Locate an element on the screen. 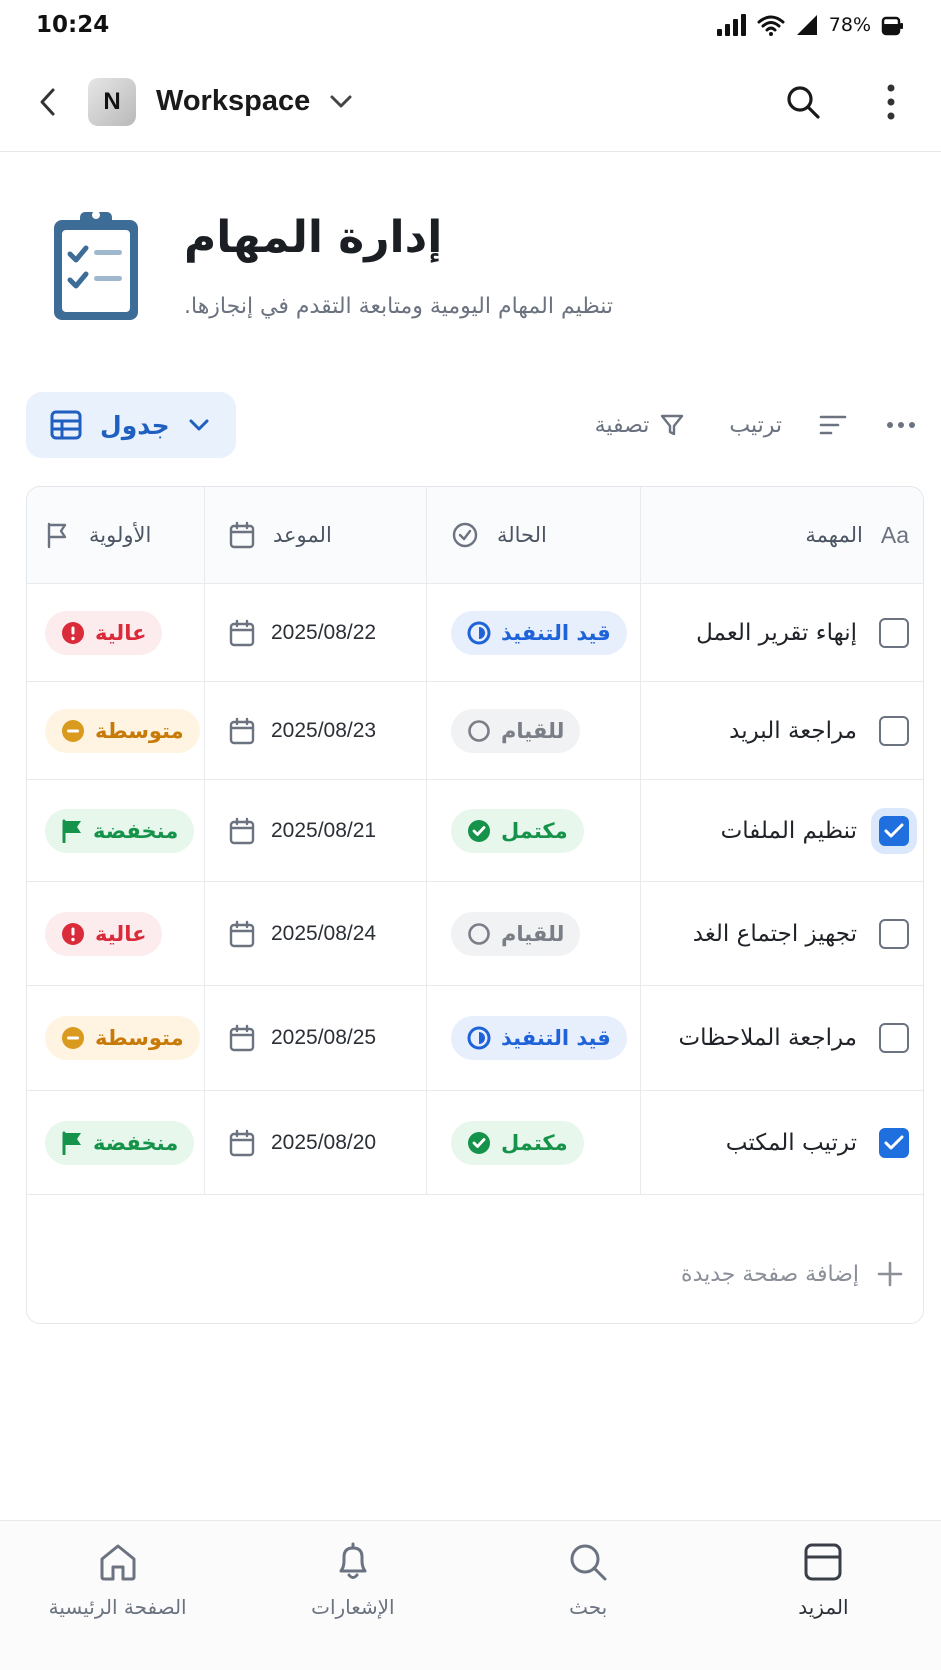 The width and height of the screenshot is (941, 1670). calendar-icon is located at coordinates (242, 933).